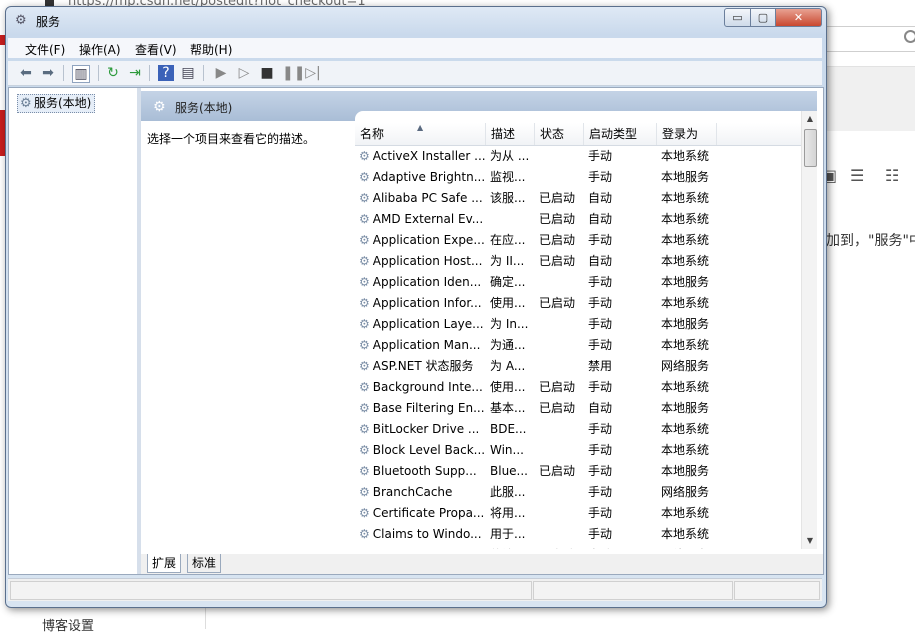  I want to click on service-startup-type: 自动, so click(600, 408).